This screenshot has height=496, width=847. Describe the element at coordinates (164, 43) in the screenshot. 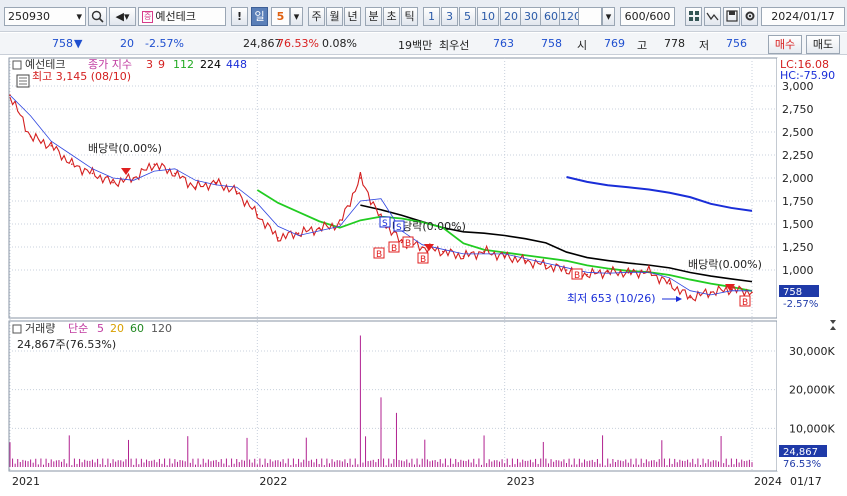

I see `price-change-pct: -2.57%` at that location.